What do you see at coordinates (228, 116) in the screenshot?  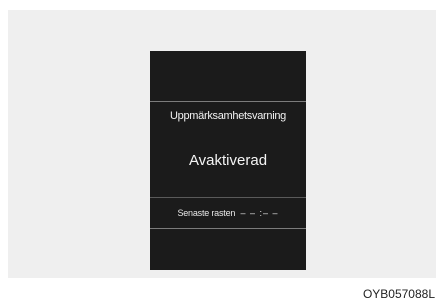 I see `attention-warning-title: Uppmärksamhetsvarning` at bounding box center [228, 116].